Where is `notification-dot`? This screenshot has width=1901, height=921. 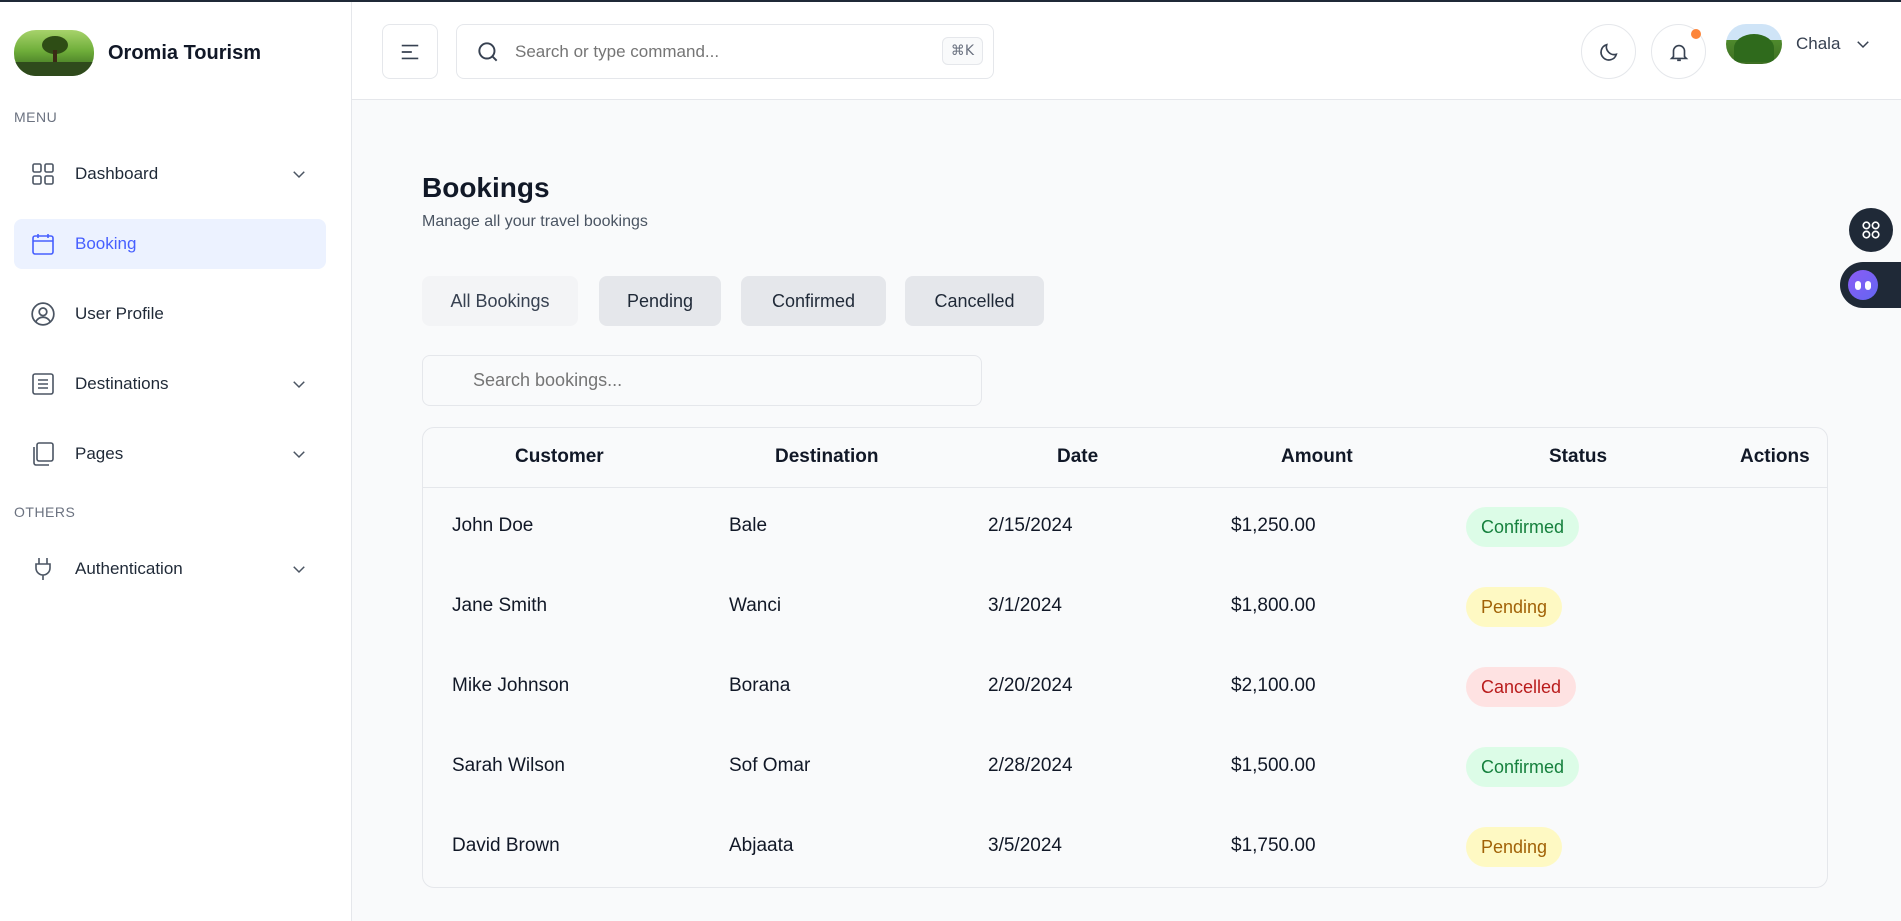 notification-dot is located at coordinates (1696, 34).